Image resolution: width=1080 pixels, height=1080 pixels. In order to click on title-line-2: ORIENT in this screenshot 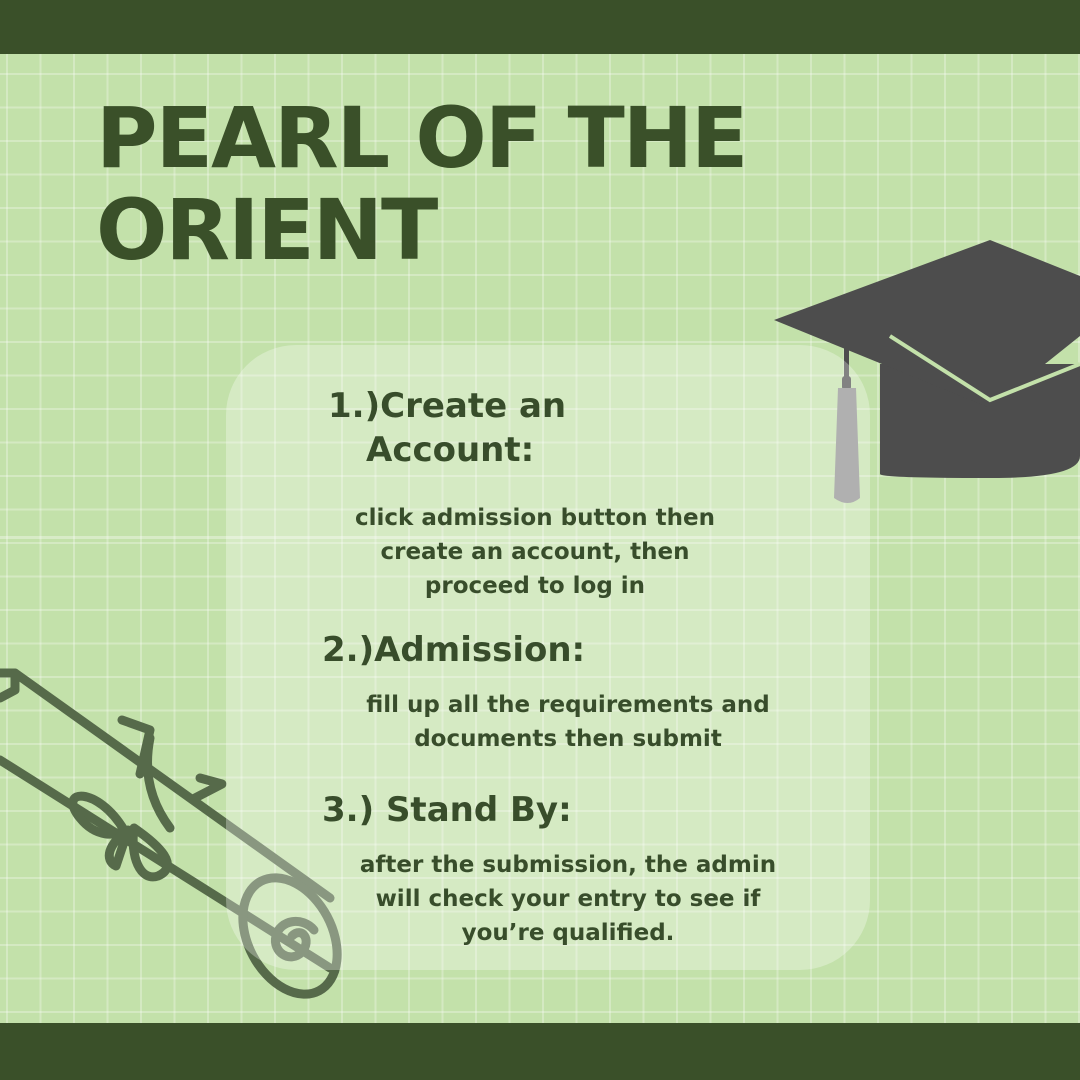, I will do `click(267, 230)`.